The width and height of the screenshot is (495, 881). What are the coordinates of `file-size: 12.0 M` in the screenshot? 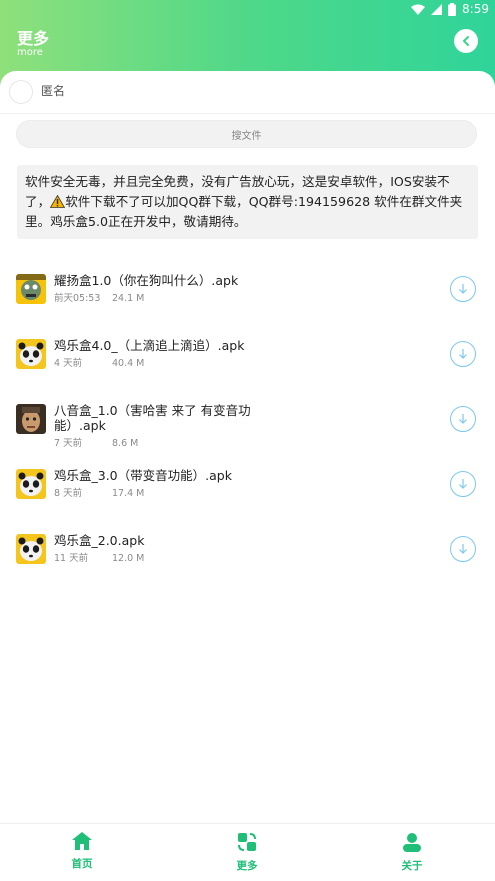 It's located at (128, 558).